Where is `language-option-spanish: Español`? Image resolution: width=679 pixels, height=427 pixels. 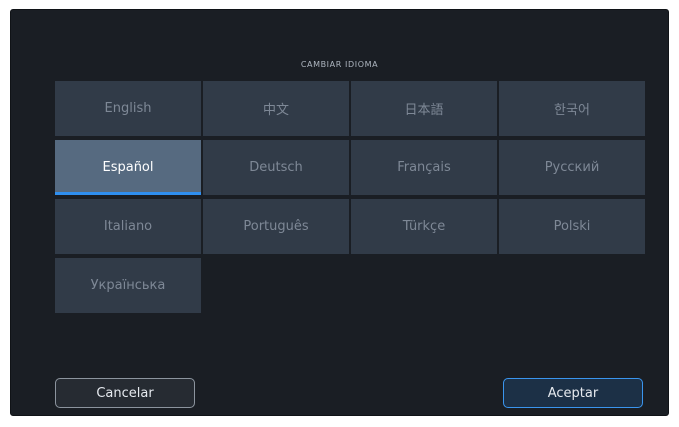 language-option-spanish: Español is located at coordinates (128, 167).